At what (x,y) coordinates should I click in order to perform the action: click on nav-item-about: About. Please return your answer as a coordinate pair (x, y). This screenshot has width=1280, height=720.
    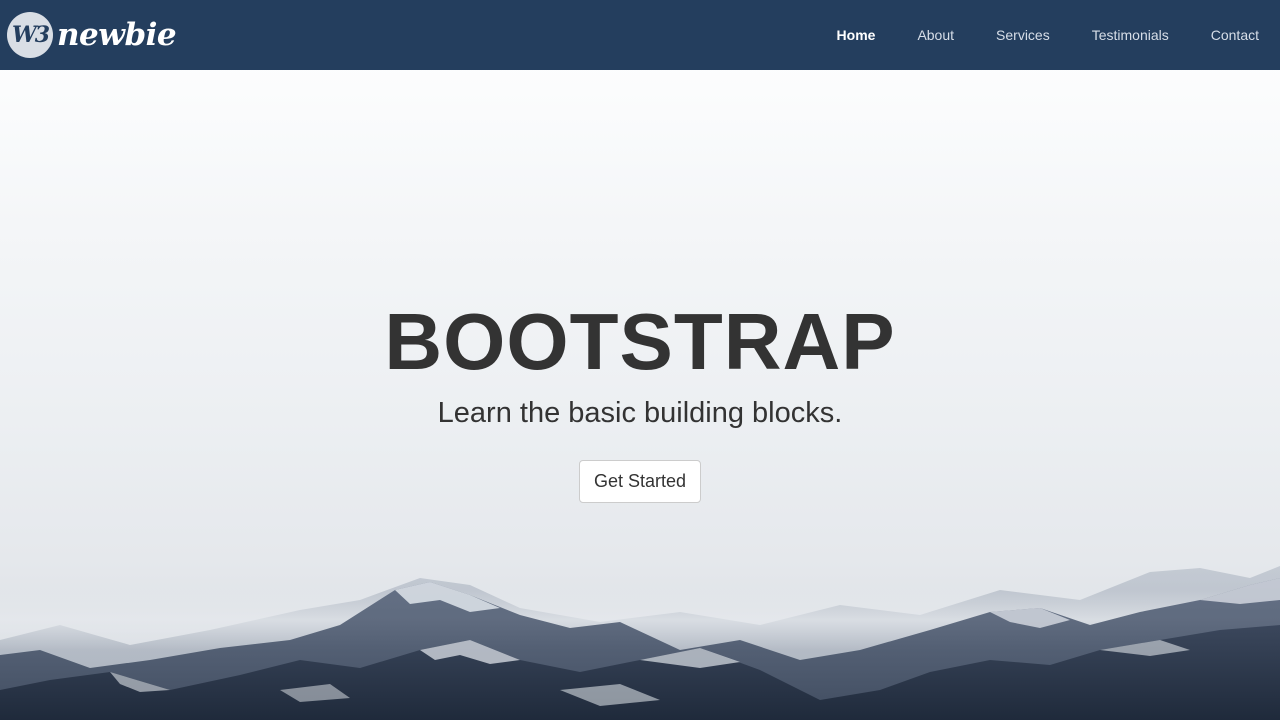
    Looking at the image, I should click on (935, 35).